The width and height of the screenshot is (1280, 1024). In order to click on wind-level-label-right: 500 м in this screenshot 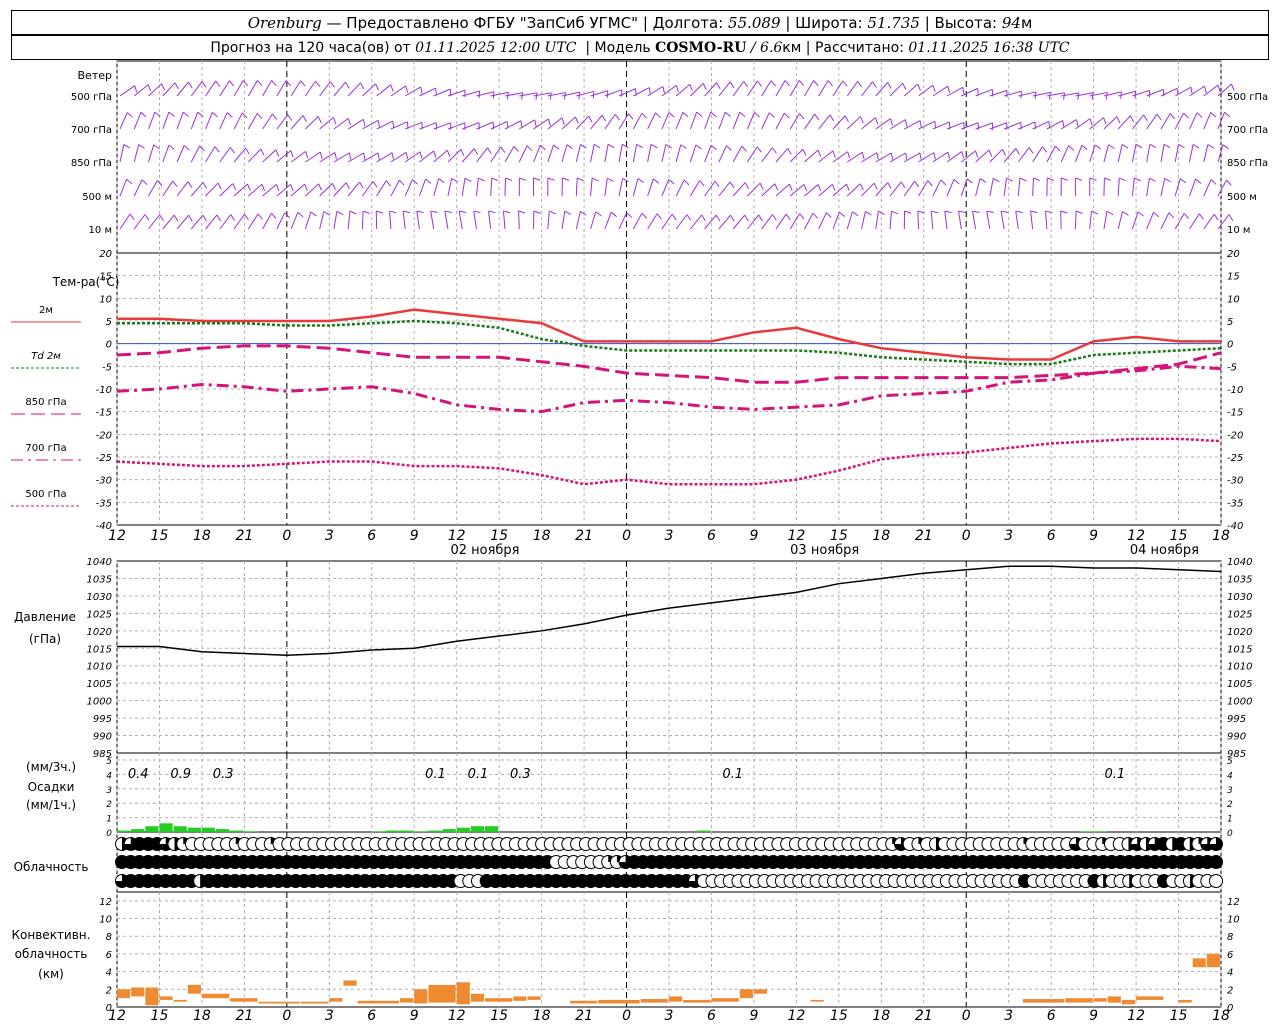, I will do `click(1242, 197)`.